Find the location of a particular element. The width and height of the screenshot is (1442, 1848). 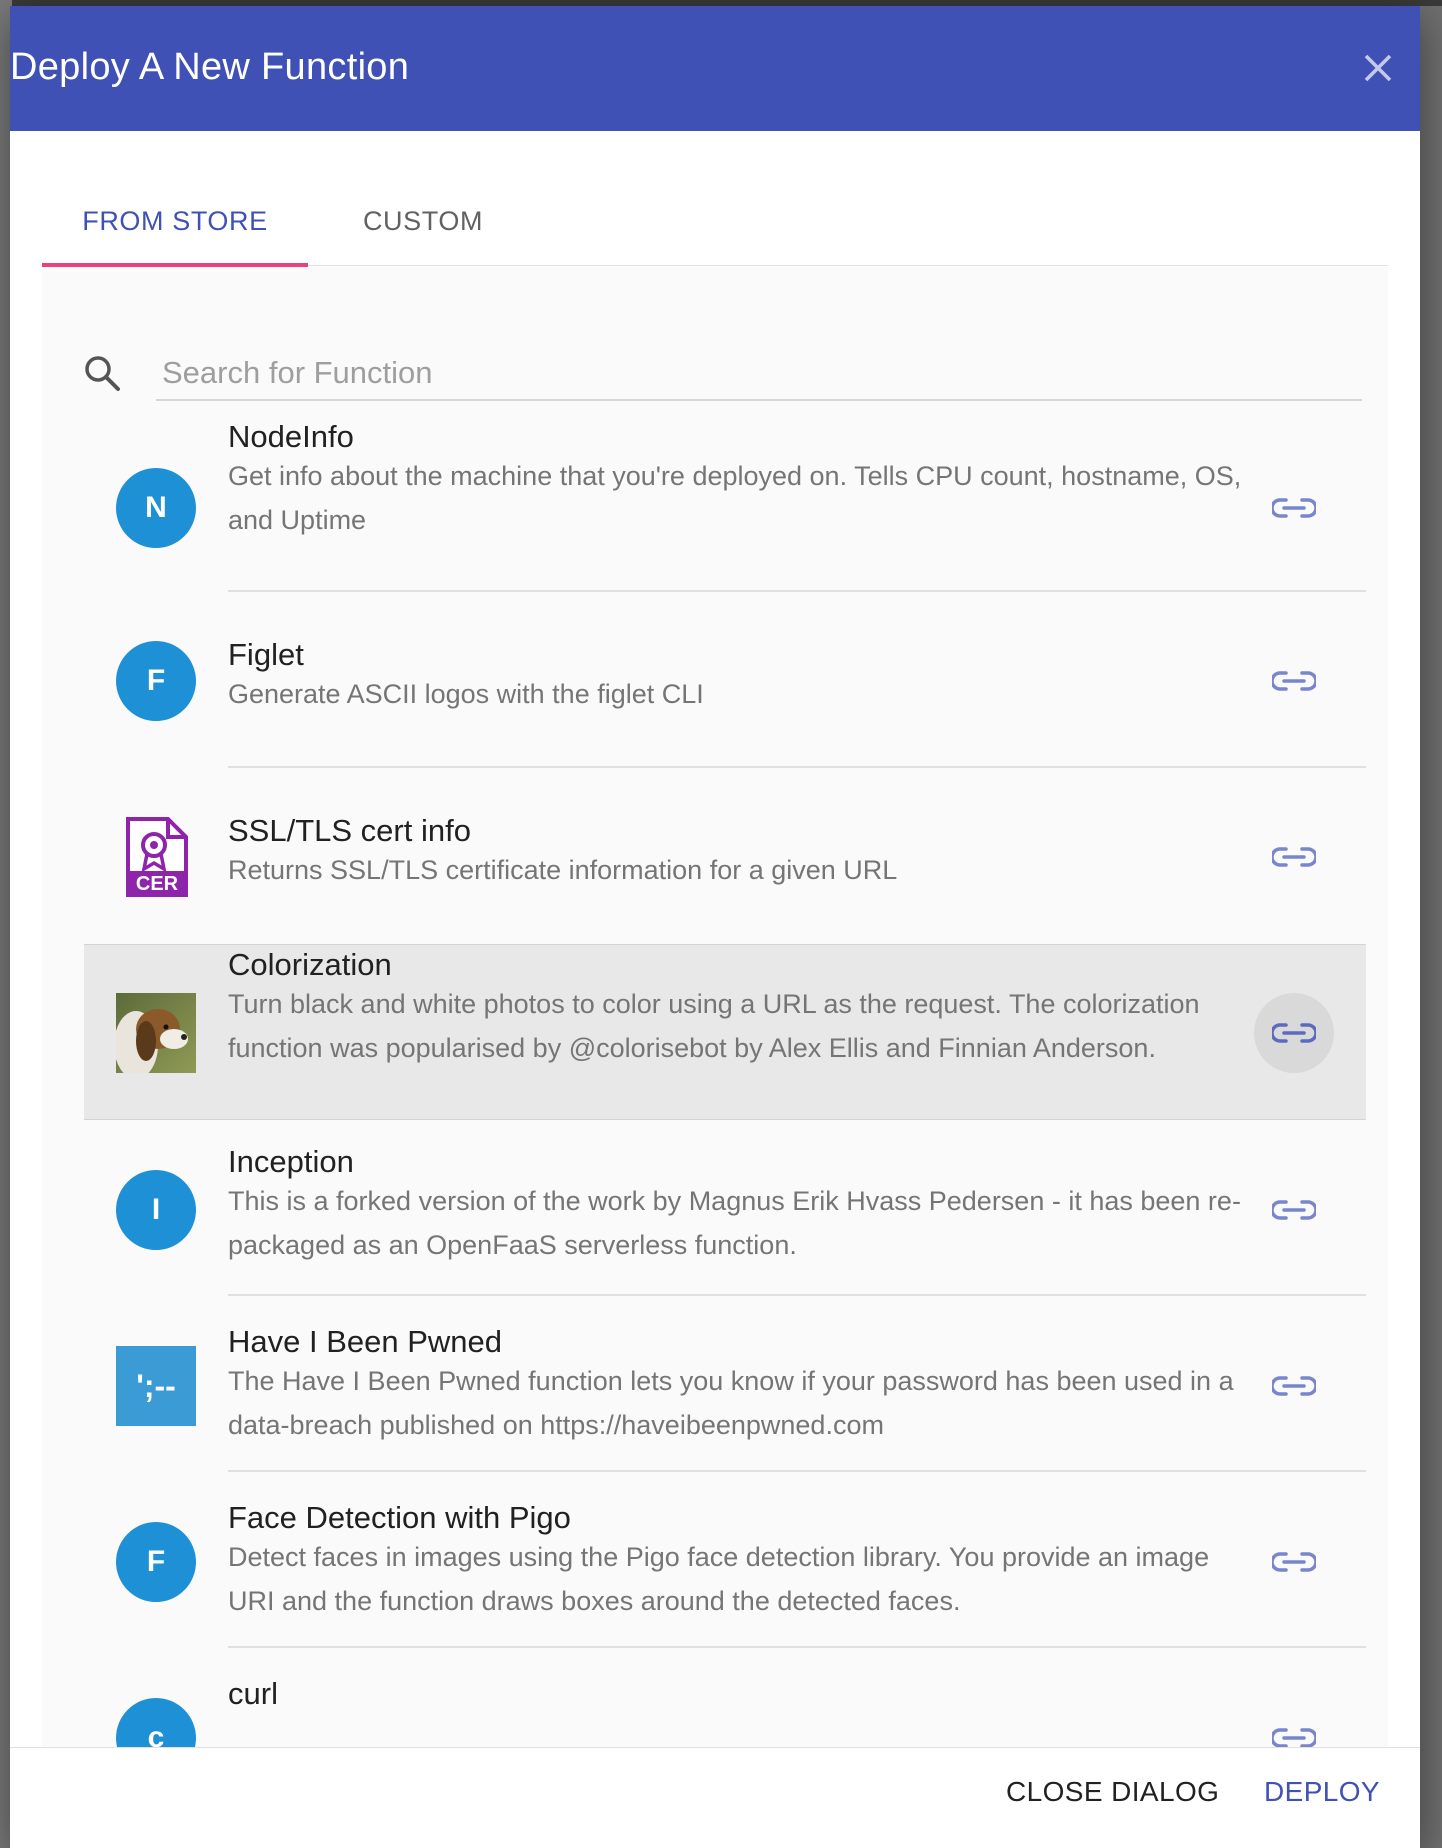

function-name: Inception is located at coordinates (291, 1161).